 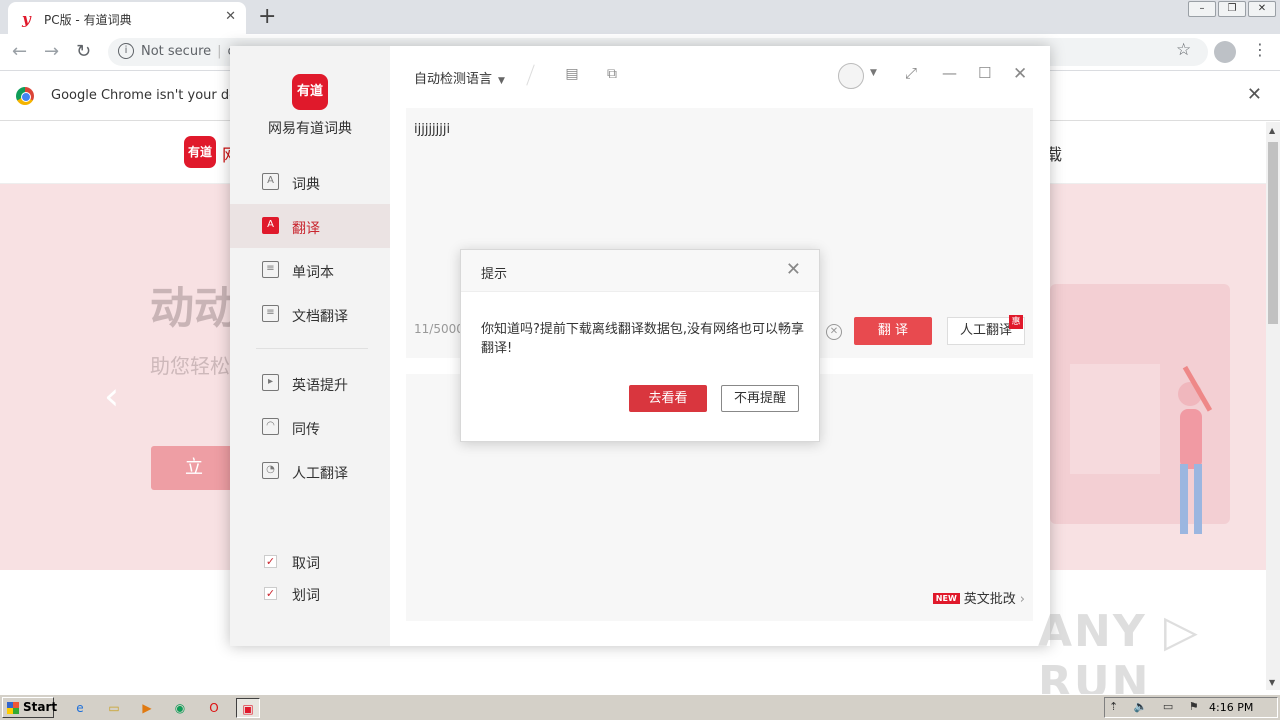 I want to click on new-tab-icon: +, so click(x=267, y=16).